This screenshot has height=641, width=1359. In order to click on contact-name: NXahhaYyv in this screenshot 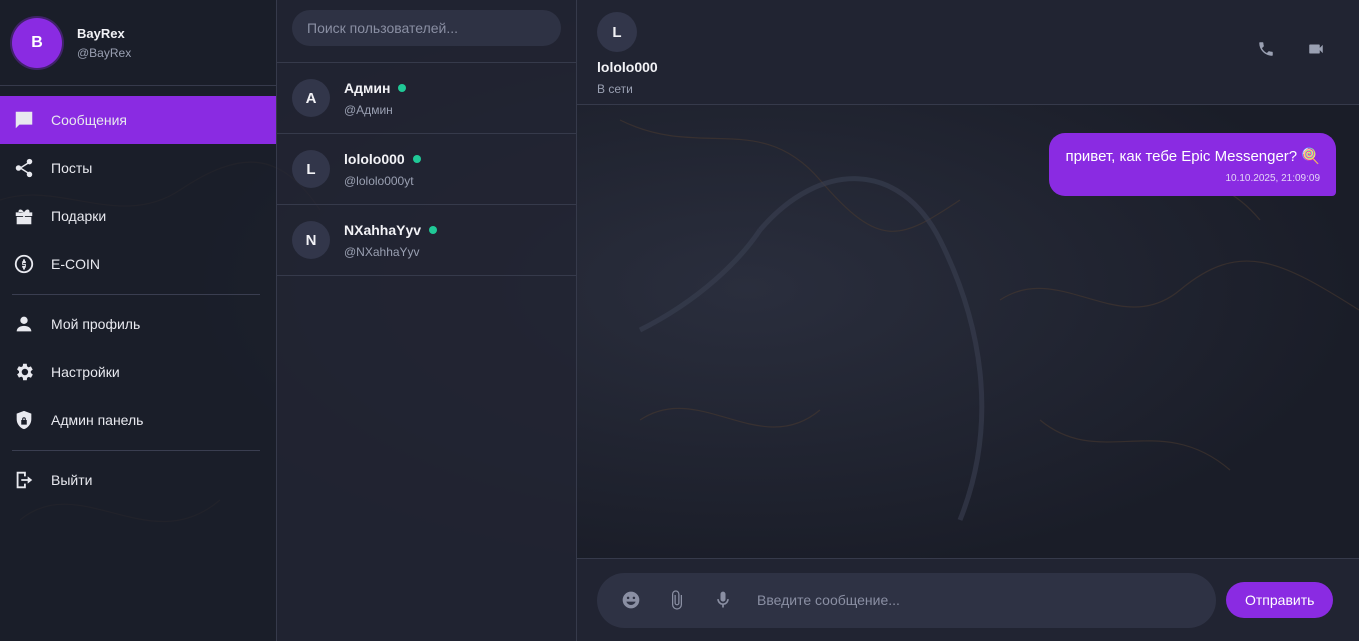, I will do `click(391, 229)`.